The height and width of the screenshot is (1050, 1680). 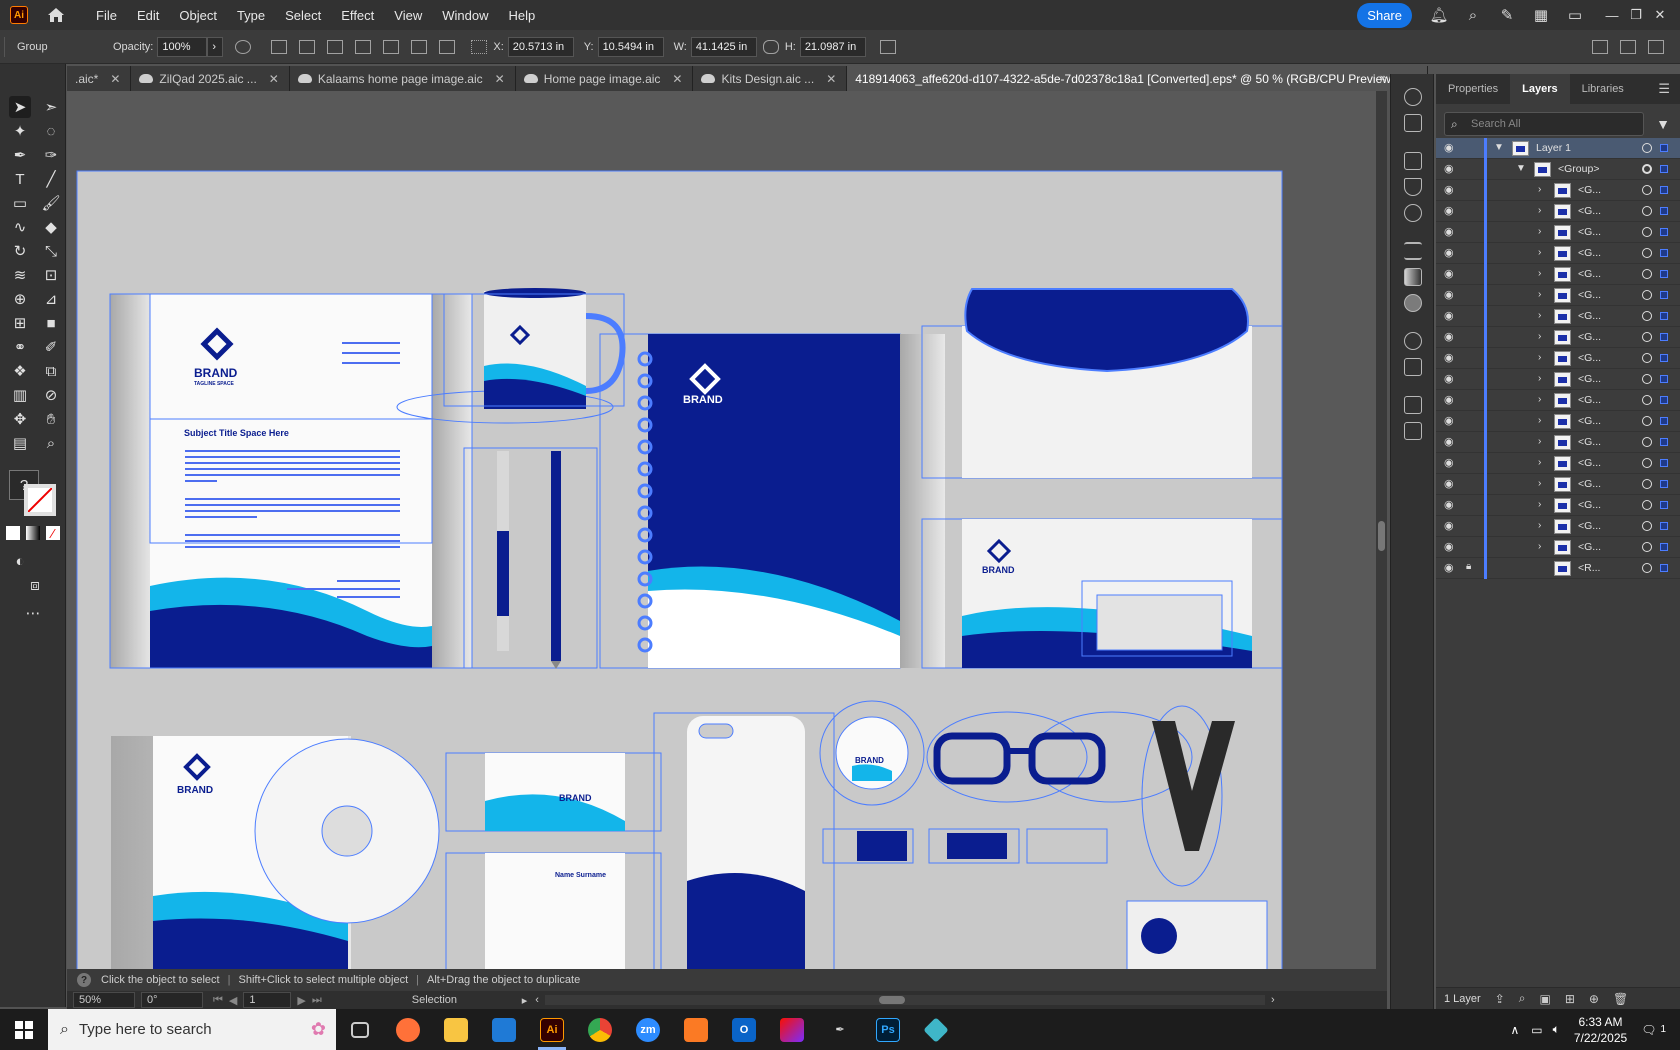 I want to click on close-tab-icon: ✕, so click(x=831, y=79).